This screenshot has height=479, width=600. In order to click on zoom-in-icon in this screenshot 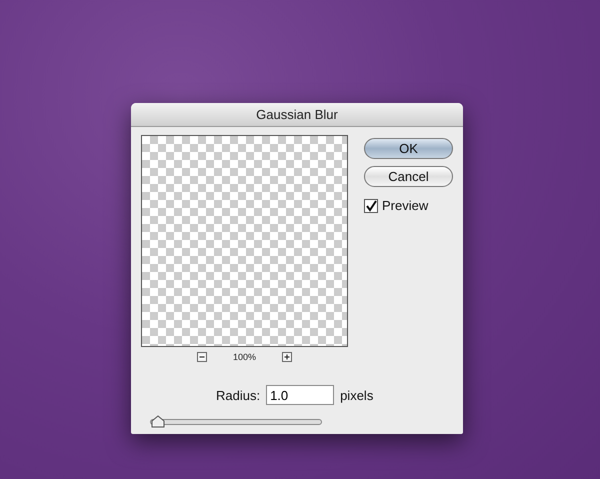, I will do `click(287, 357)`.